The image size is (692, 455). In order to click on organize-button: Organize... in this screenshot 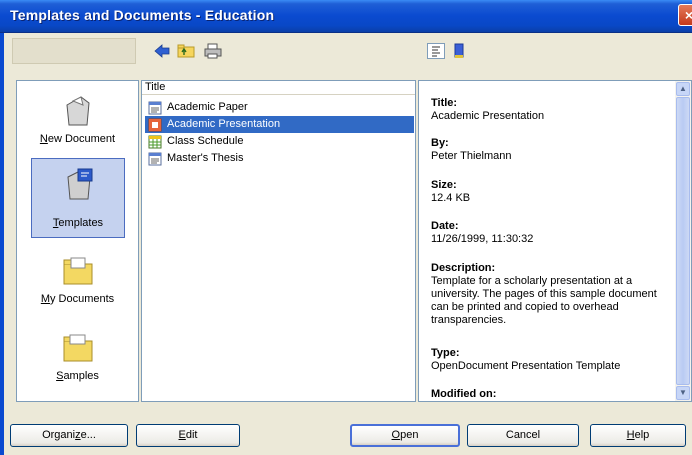, I will do `click(69, 435)`.